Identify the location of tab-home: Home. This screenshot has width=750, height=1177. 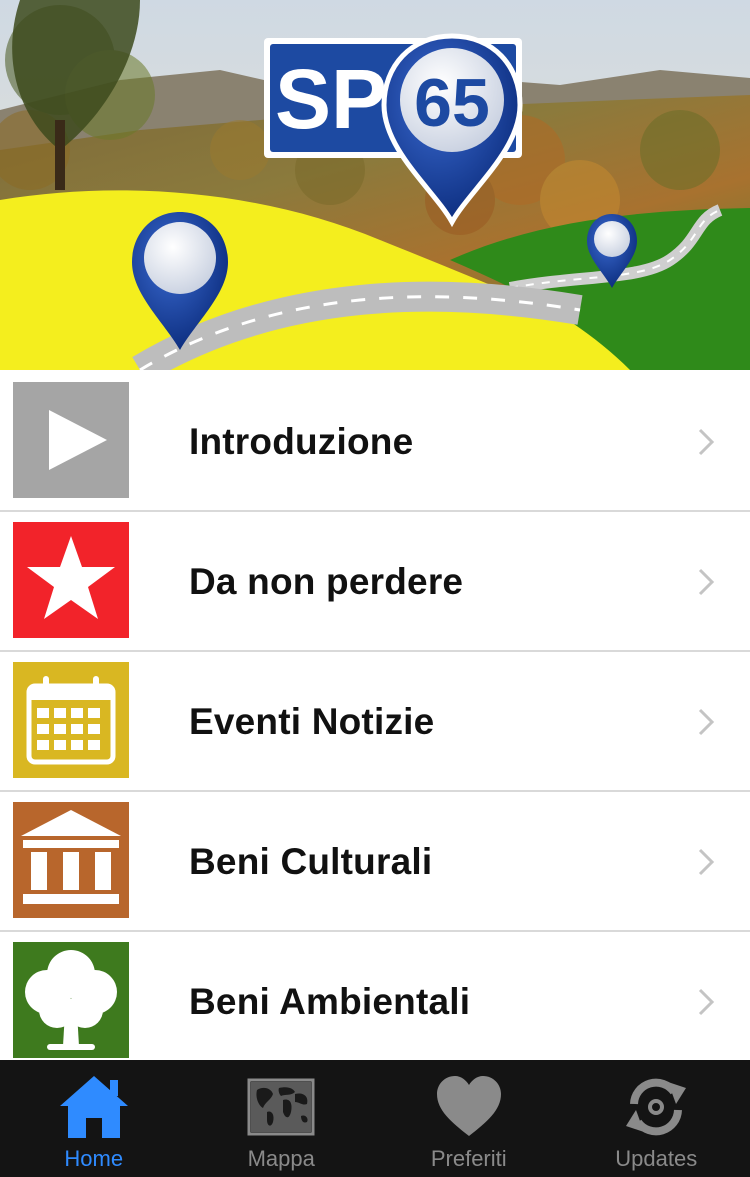
(94, 1118).